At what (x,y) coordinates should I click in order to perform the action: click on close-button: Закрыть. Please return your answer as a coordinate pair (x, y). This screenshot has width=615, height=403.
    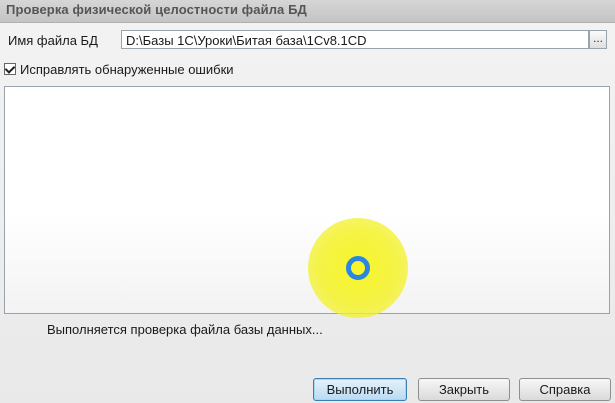
    Looking at the image, I should click on (464, 389).